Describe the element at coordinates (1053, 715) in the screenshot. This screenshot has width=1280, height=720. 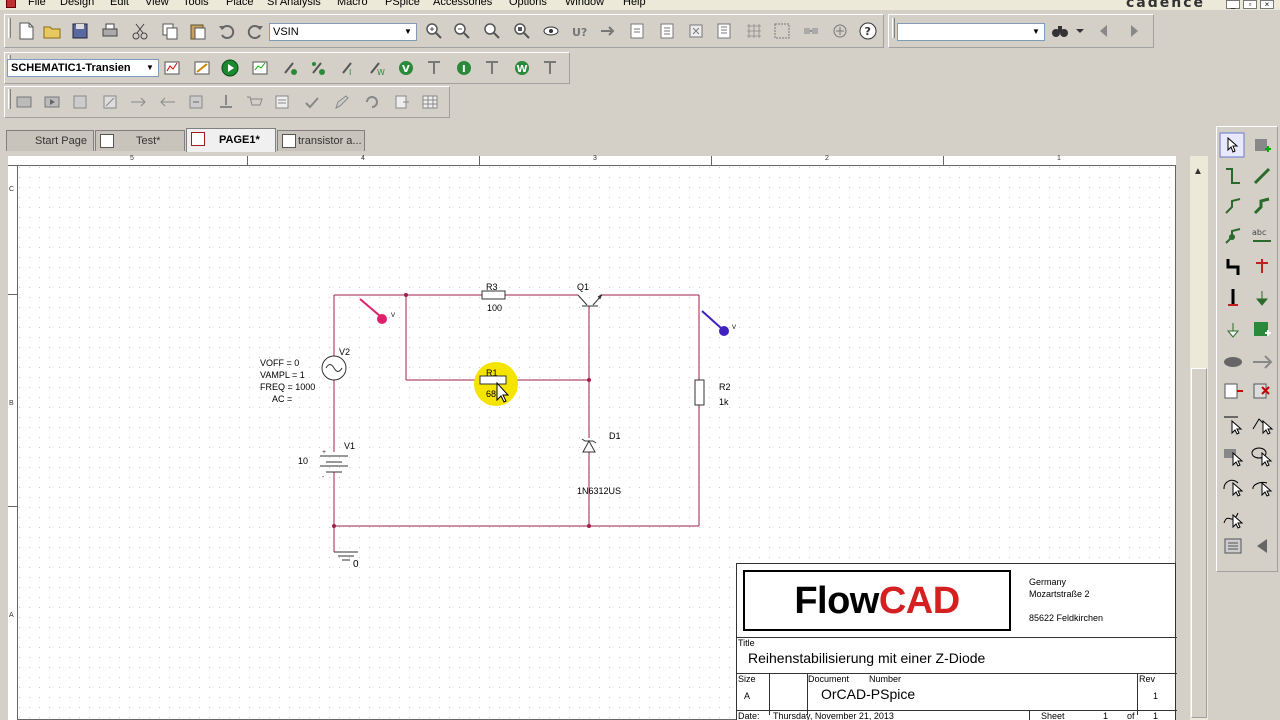
I see `sheet-label: Sheet` at that location.